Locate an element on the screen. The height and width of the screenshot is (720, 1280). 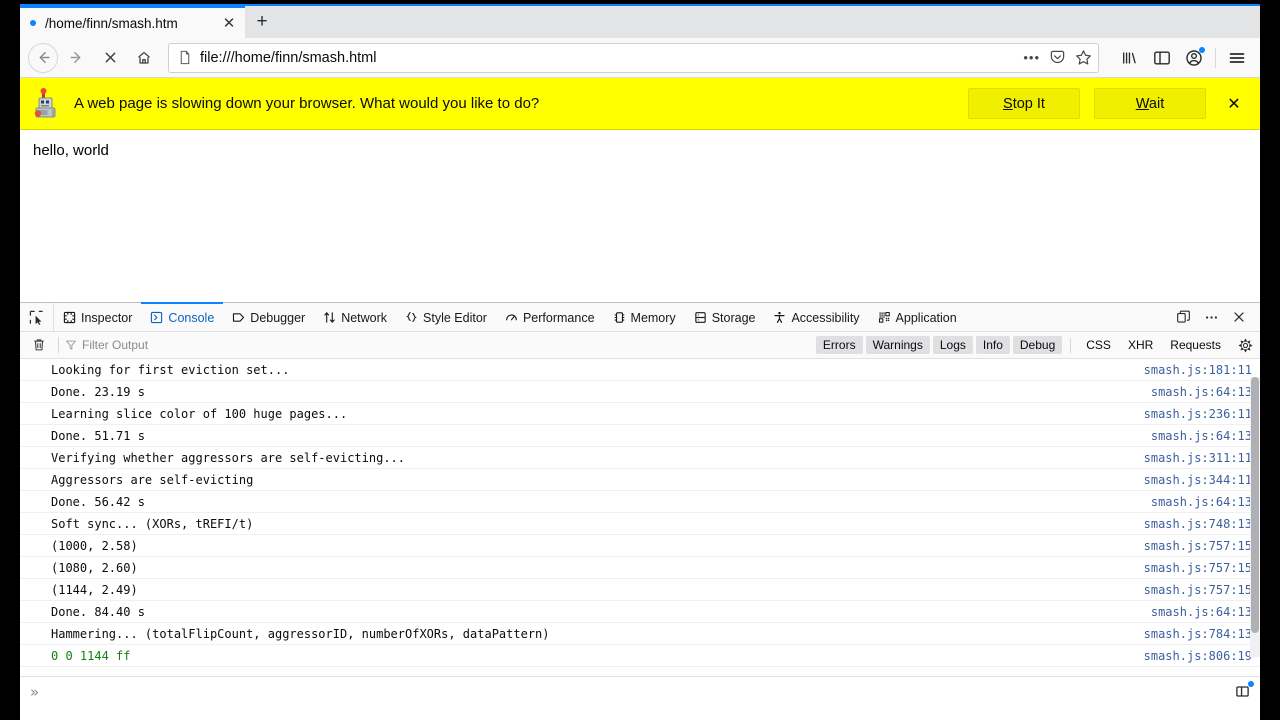
tab-label: Inspector is located at coordinates (107, 317).